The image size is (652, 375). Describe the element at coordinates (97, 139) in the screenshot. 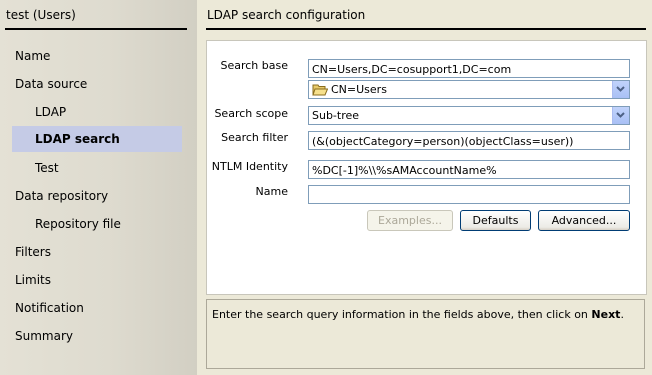

I see `nav-item-ldap-search: LDAP search` at that location.